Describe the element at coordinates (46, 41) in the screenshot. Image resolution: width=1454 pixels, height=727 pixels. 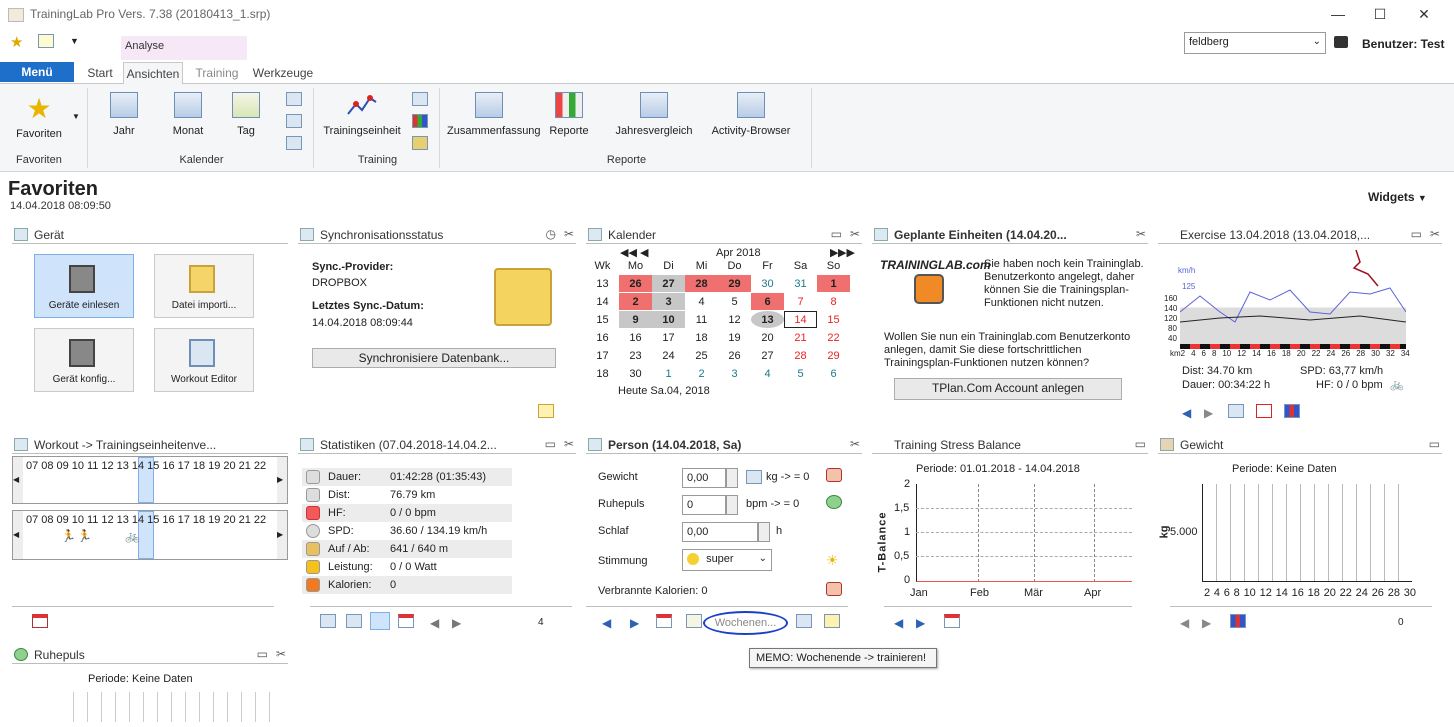
I see `search-doc-icon` at that location.